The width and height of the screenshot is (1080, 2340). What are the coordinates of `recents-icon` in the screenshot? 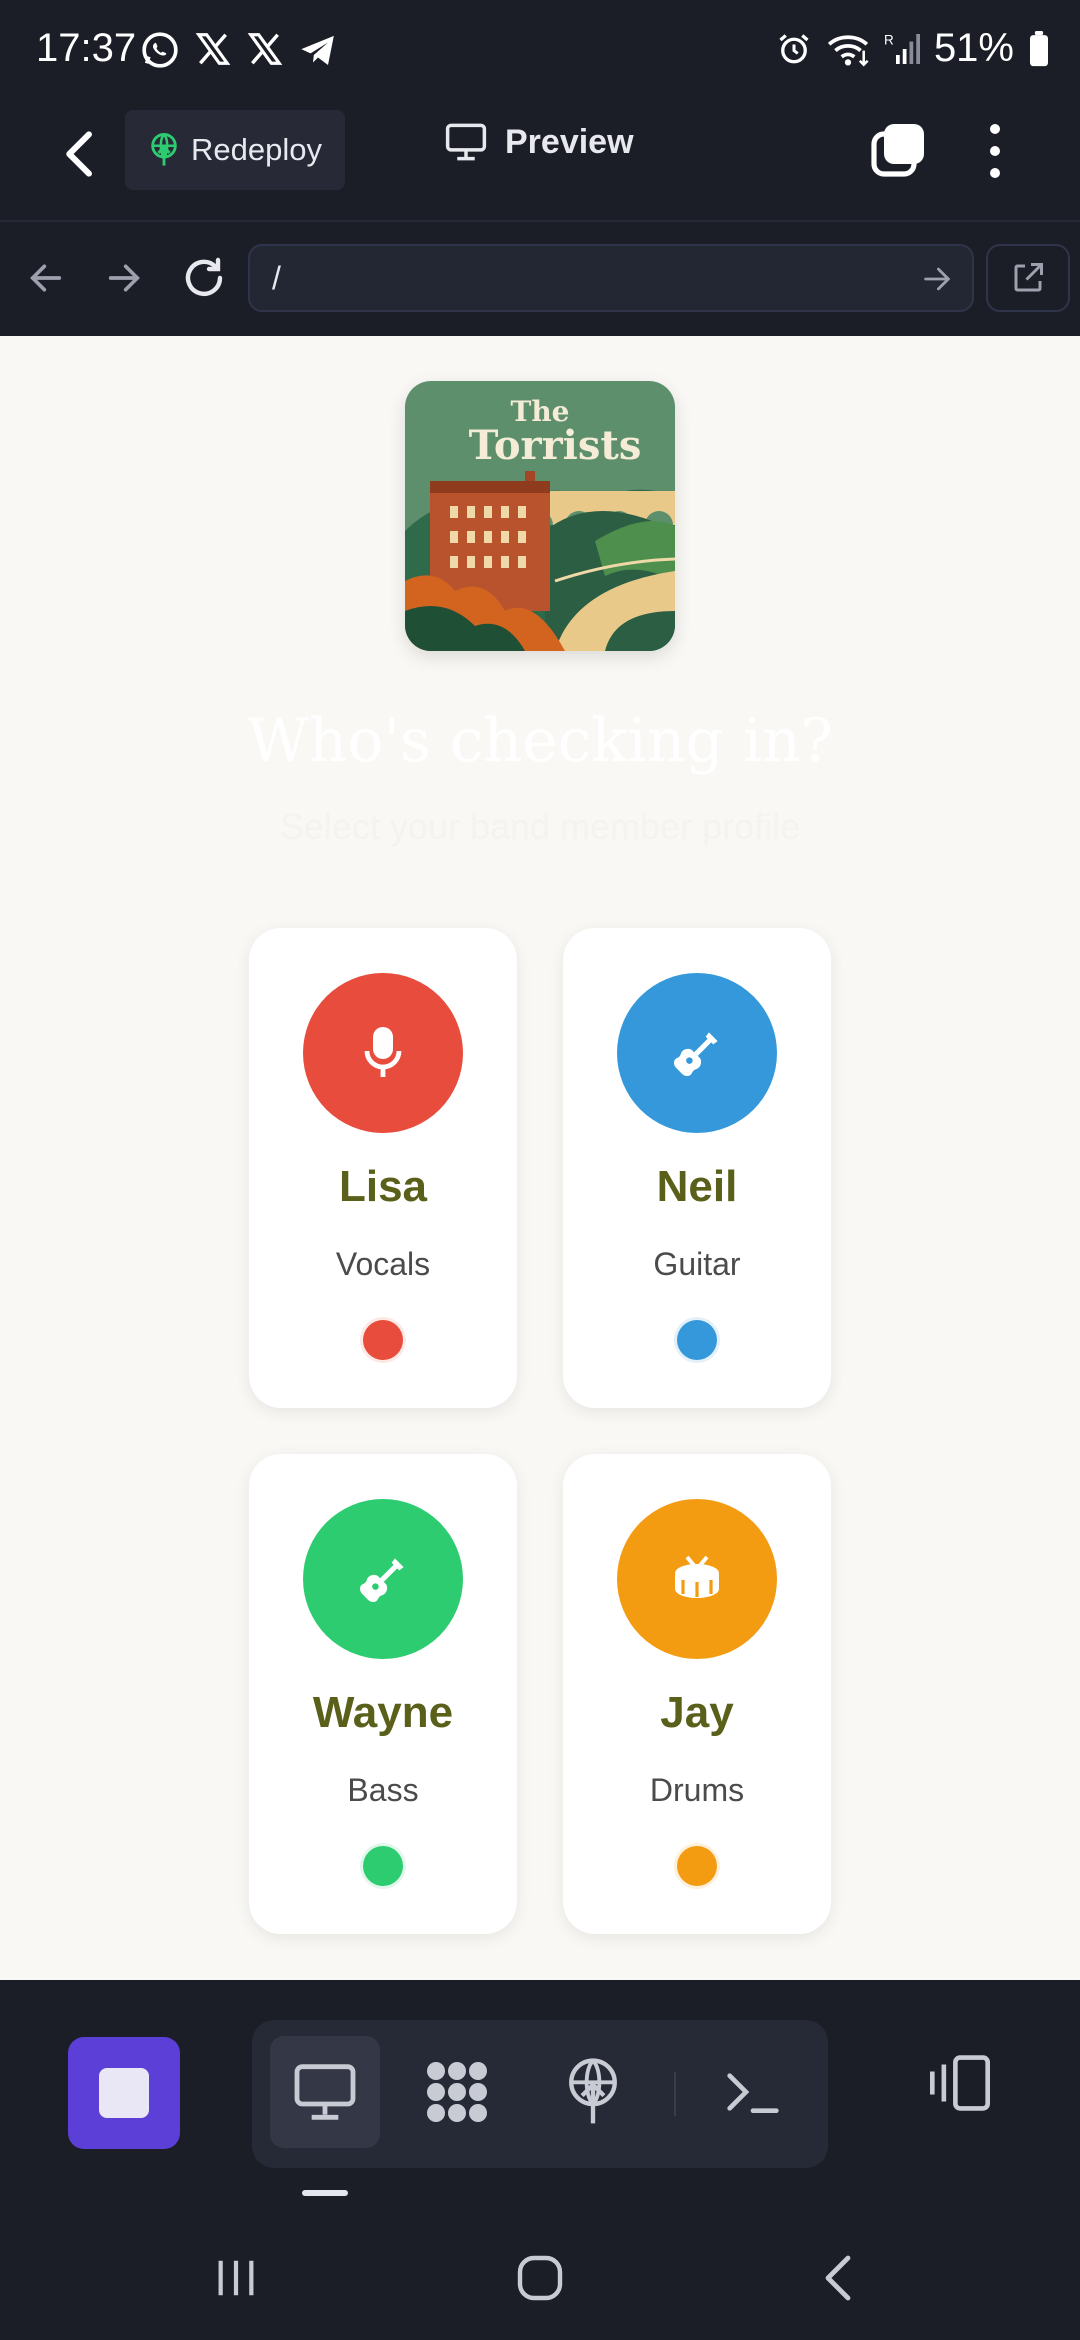 It's located at (236, 2278).